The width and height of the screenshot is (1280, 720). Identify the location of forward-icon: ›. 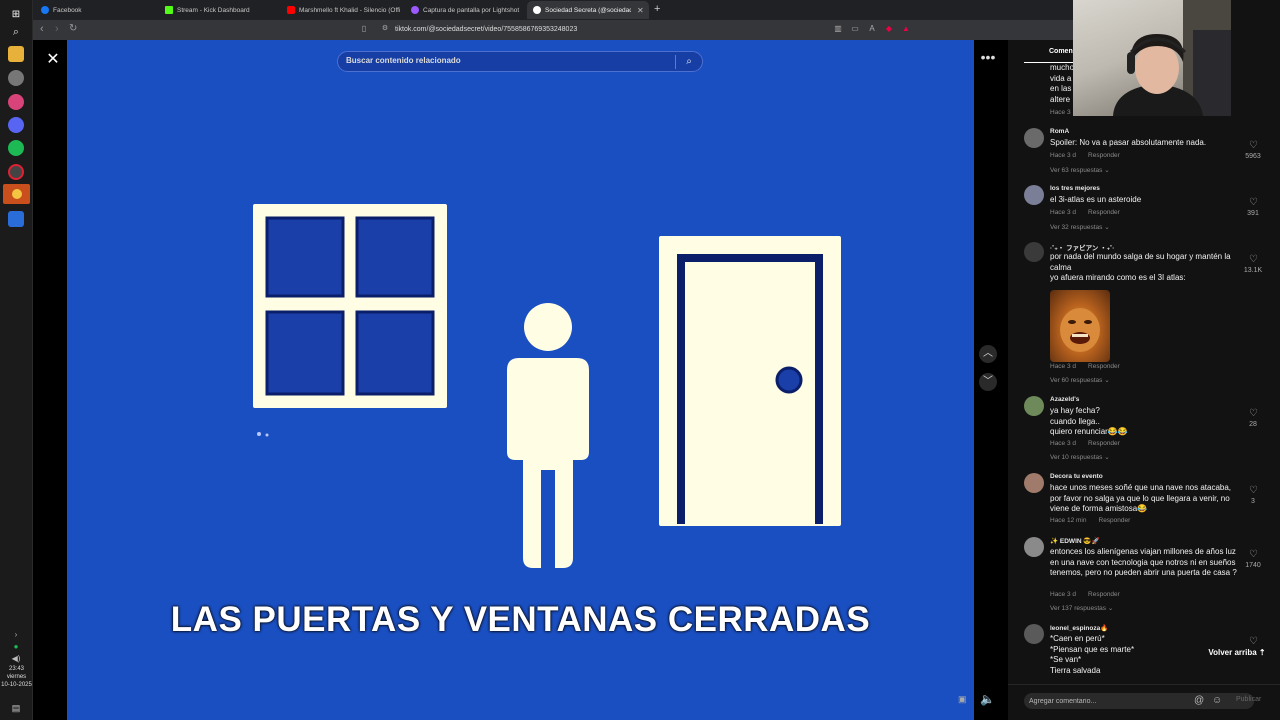
(57, 29).